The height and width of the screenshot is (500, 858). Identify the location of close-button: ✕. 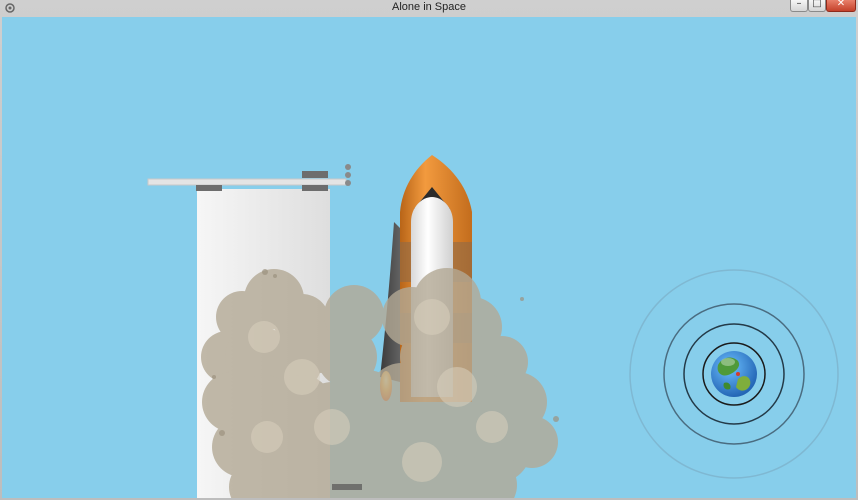
(841, 6).